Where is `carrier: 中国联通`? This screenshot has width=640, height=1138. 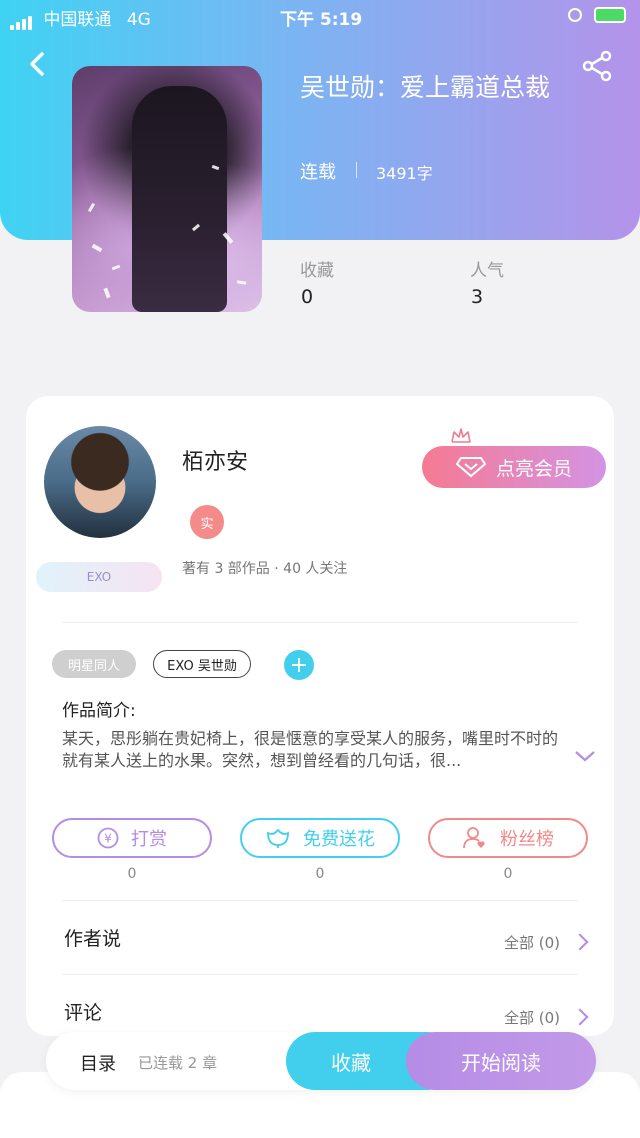 carrier: 中国联通 is located at coordinates (77, 20).